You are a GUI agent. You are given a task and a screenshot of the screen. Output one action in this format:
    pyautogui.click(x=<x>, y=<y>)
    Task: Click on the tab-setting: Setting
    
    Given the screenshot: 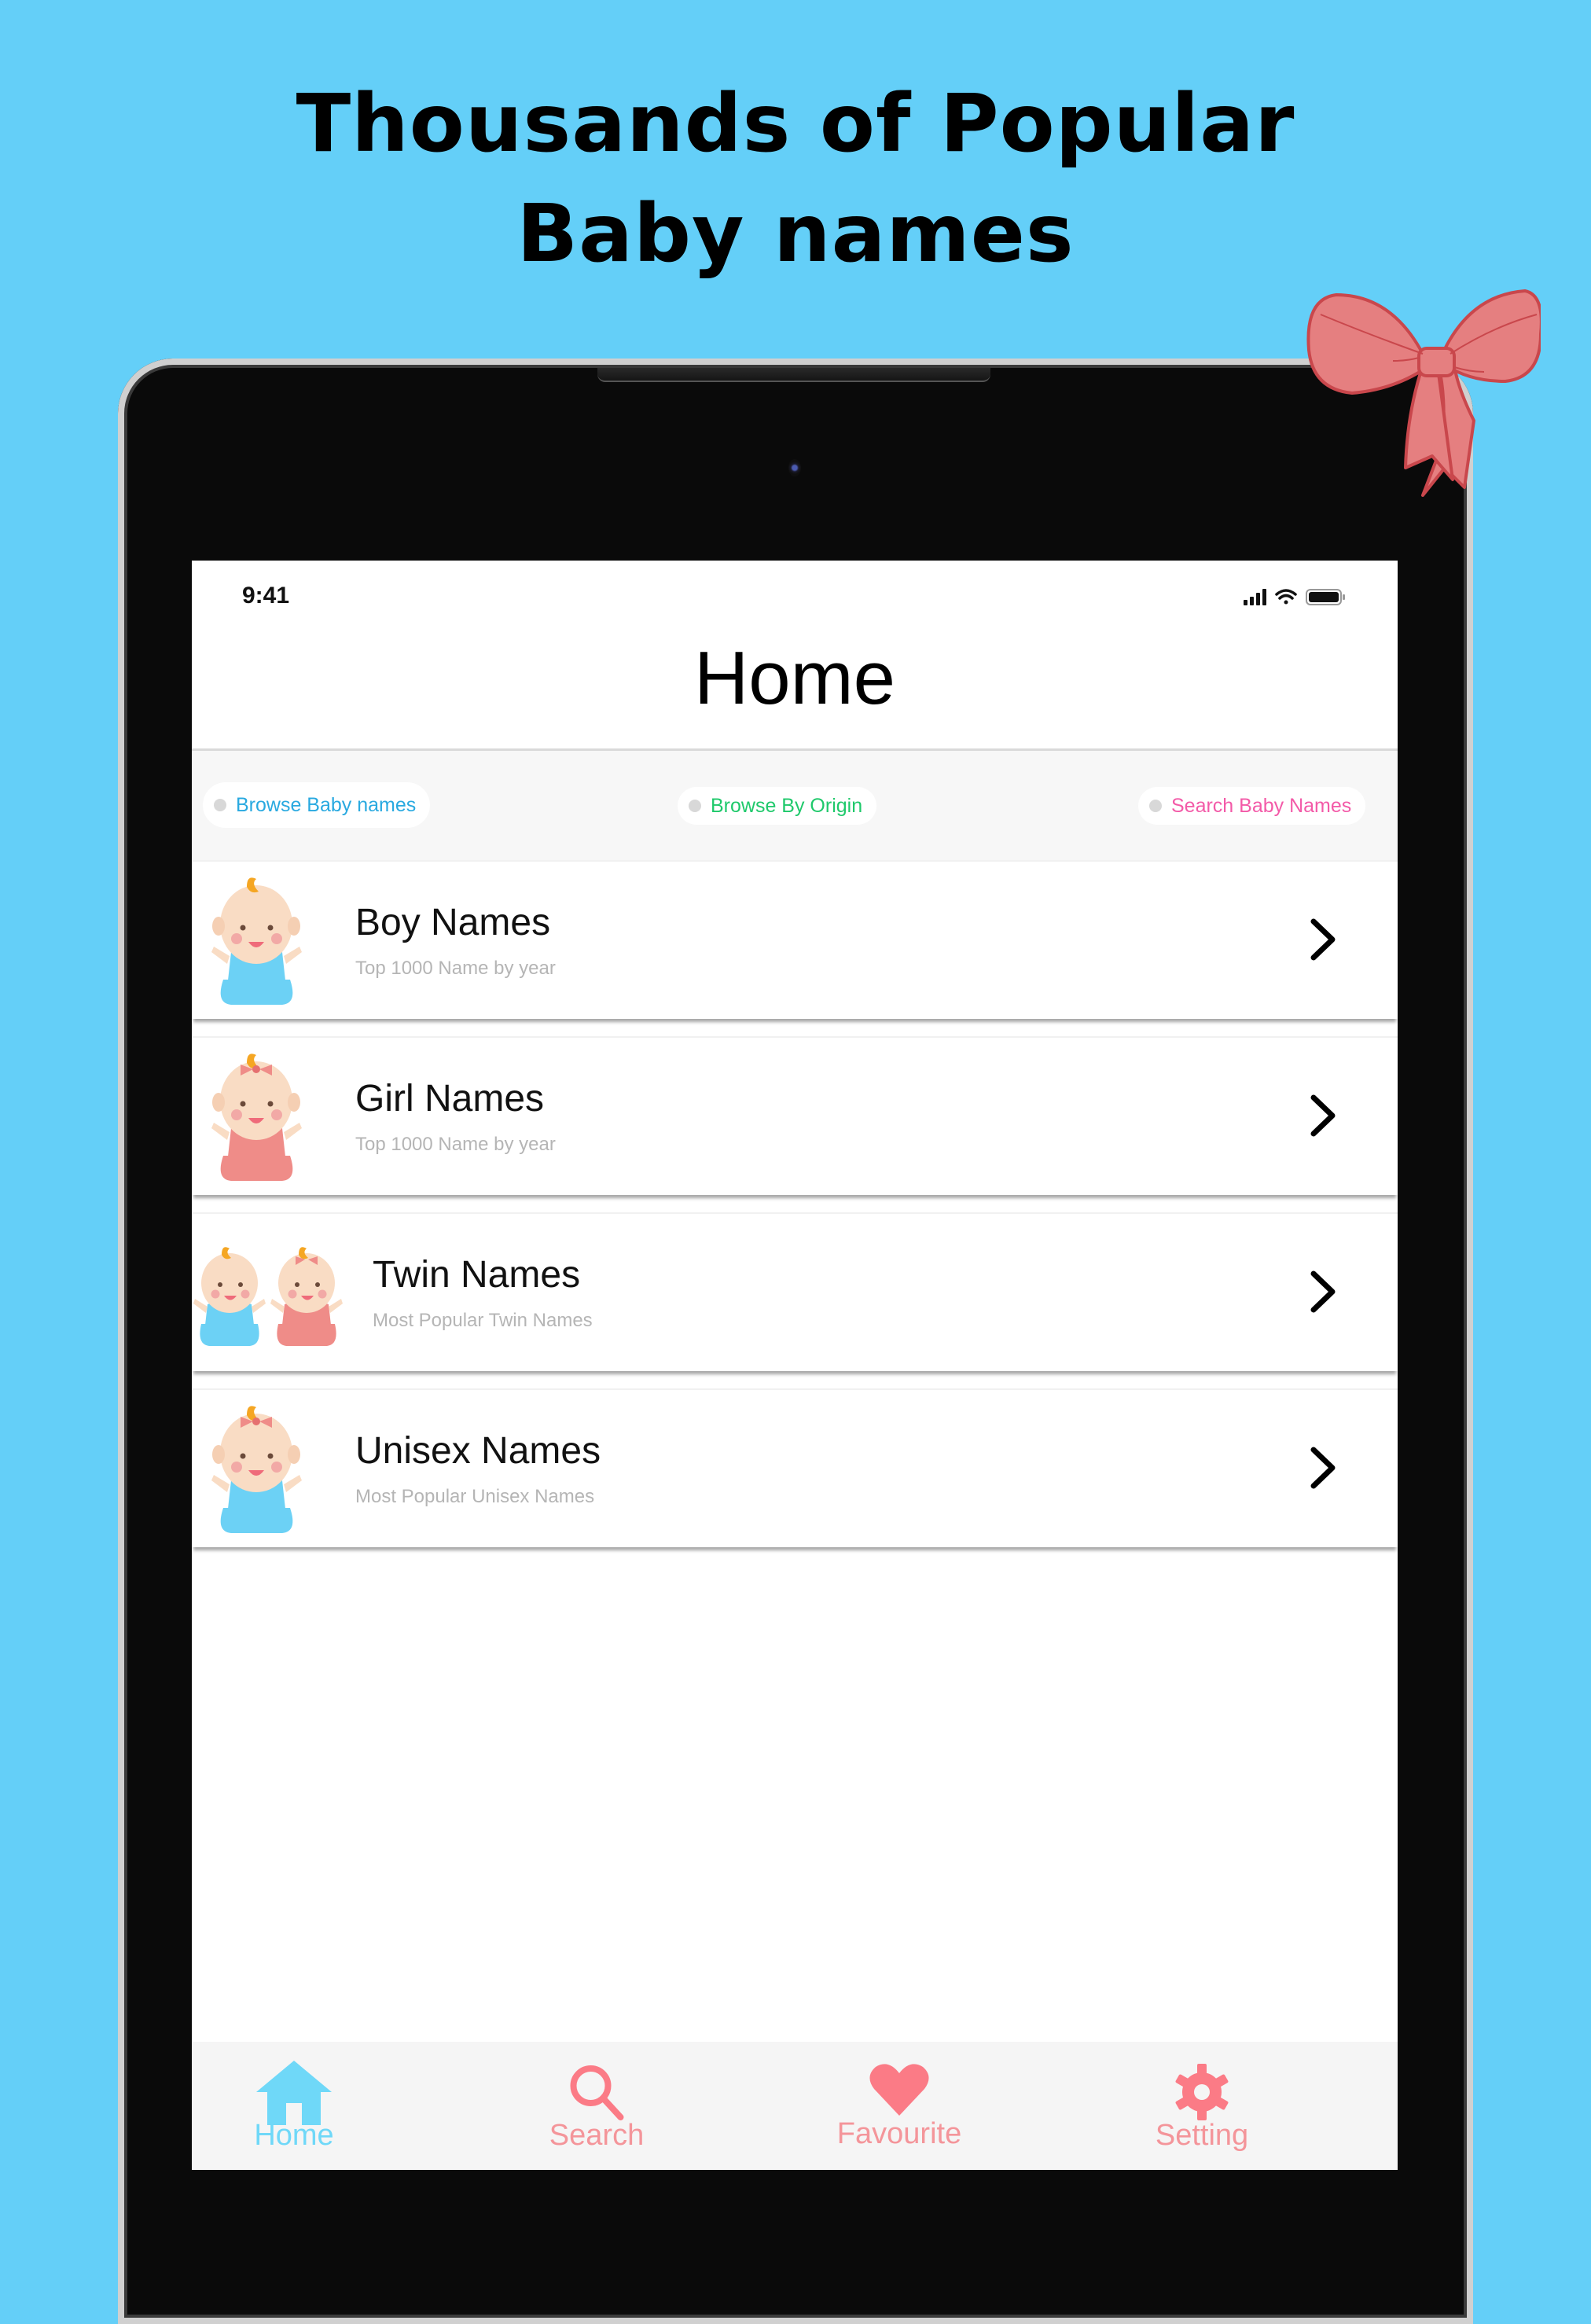 What is the action you would take?
    pyautogui.click(x=1202, y=2106)
    